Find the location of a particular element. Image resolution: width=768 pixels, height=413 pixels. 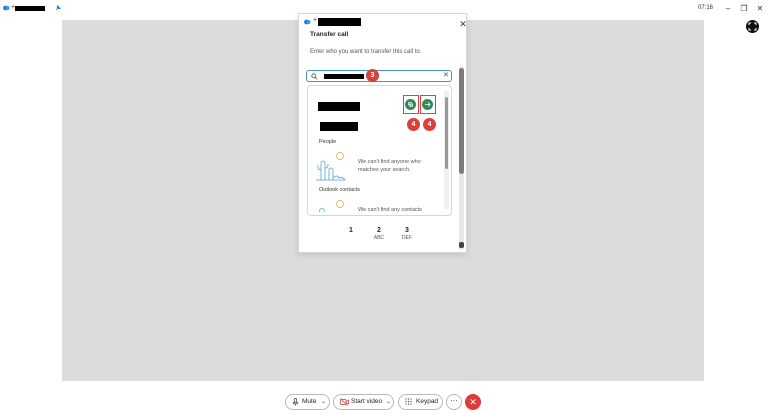

results-scrollbar-thumb is located at coordinates (446, 133).